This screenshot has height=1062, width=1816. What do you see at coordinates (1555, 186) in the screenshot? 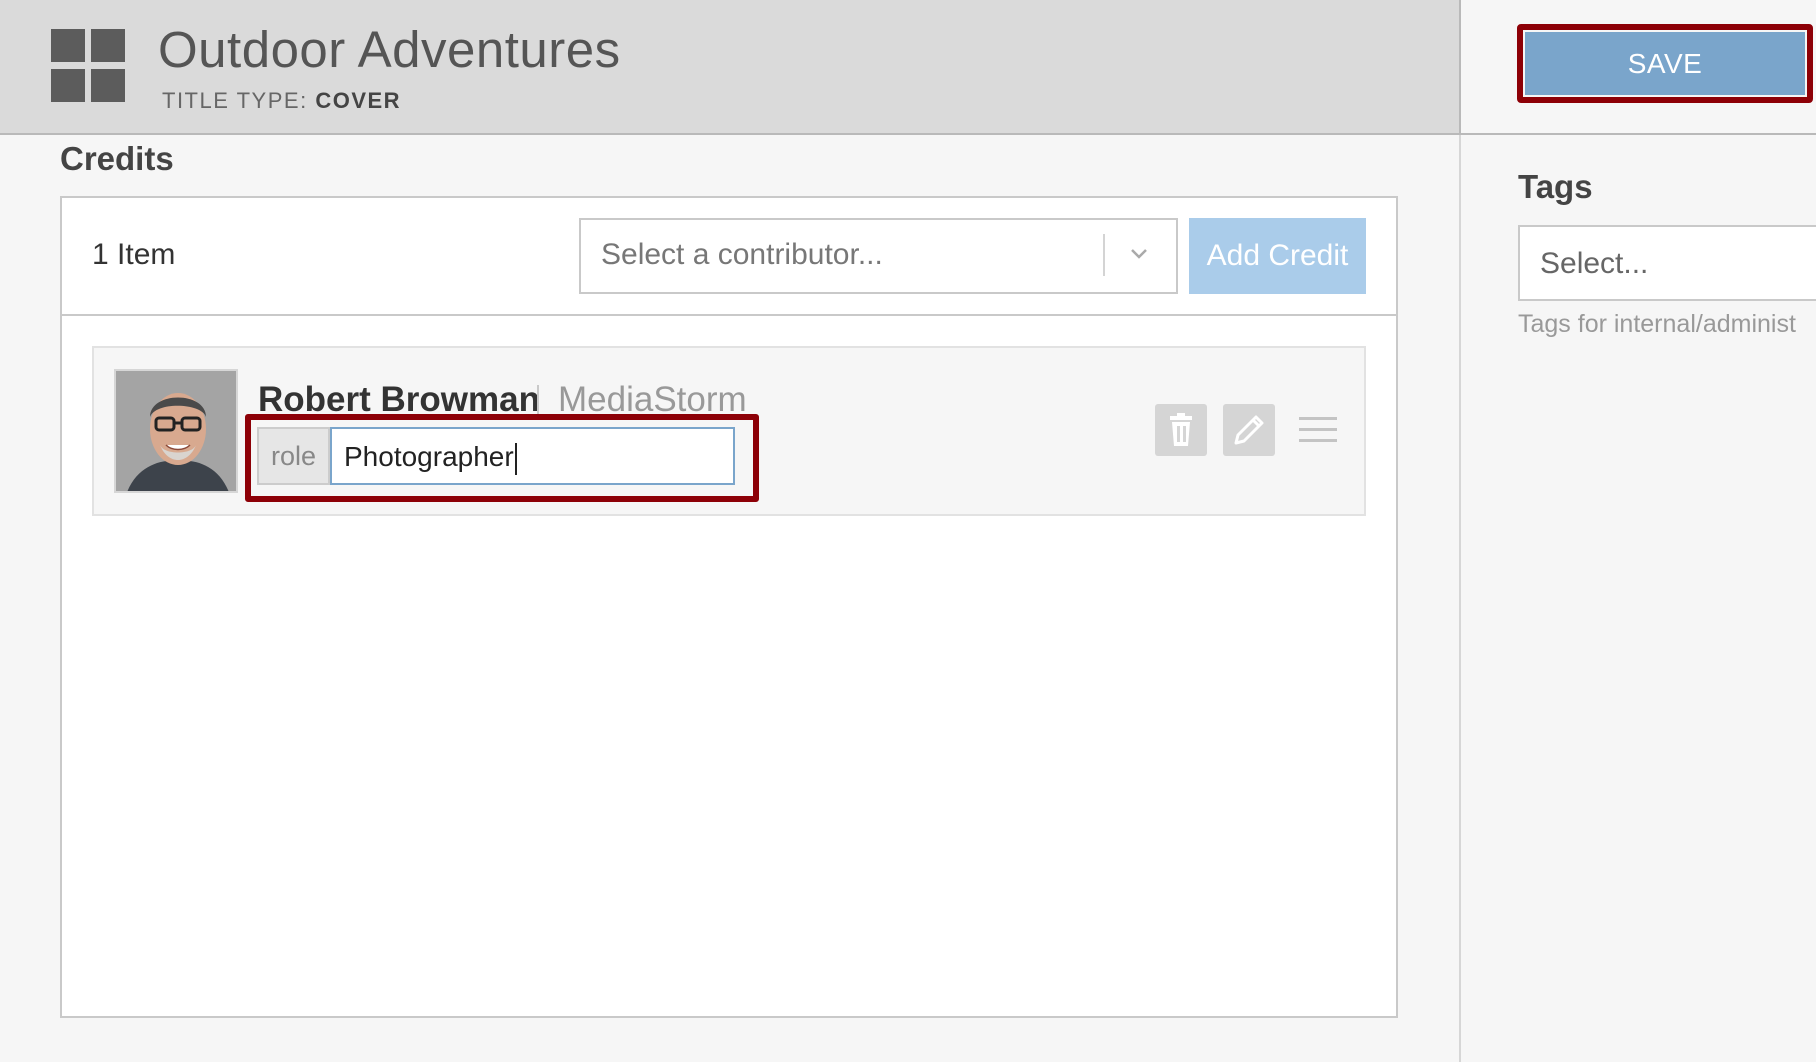
I see `tags-heading: Tags` at bounding box center [1555, 186].